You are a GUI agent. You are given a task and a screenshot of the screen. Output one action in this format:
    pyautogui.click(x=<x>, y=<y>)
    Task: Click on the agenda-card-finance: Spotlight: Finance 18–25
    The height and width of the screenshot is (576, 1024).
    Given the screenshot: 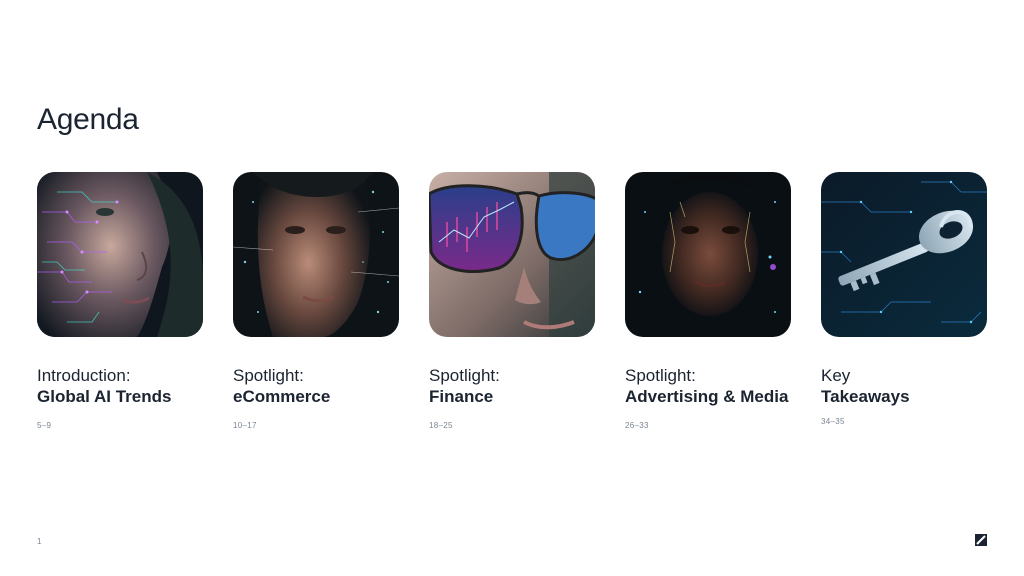 What is the action you would take?
    pyautogui.click(x=512, y=301)
    